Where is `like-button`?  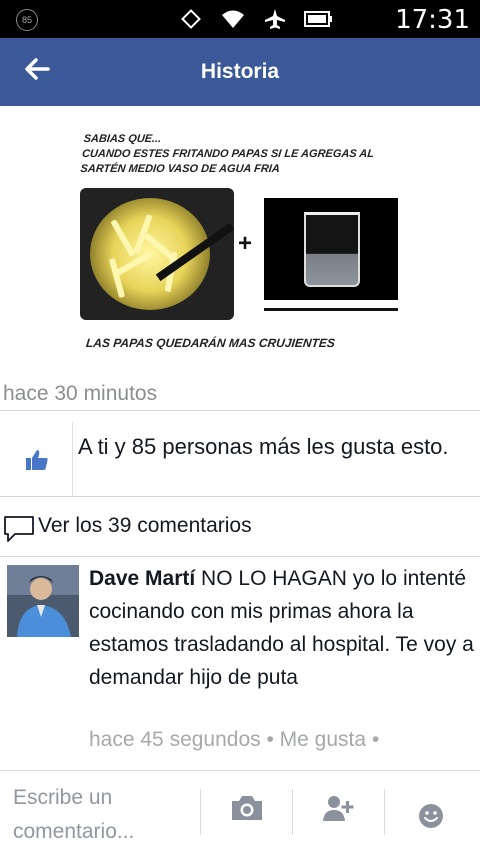 like-button is located at coordinates (36, 459).